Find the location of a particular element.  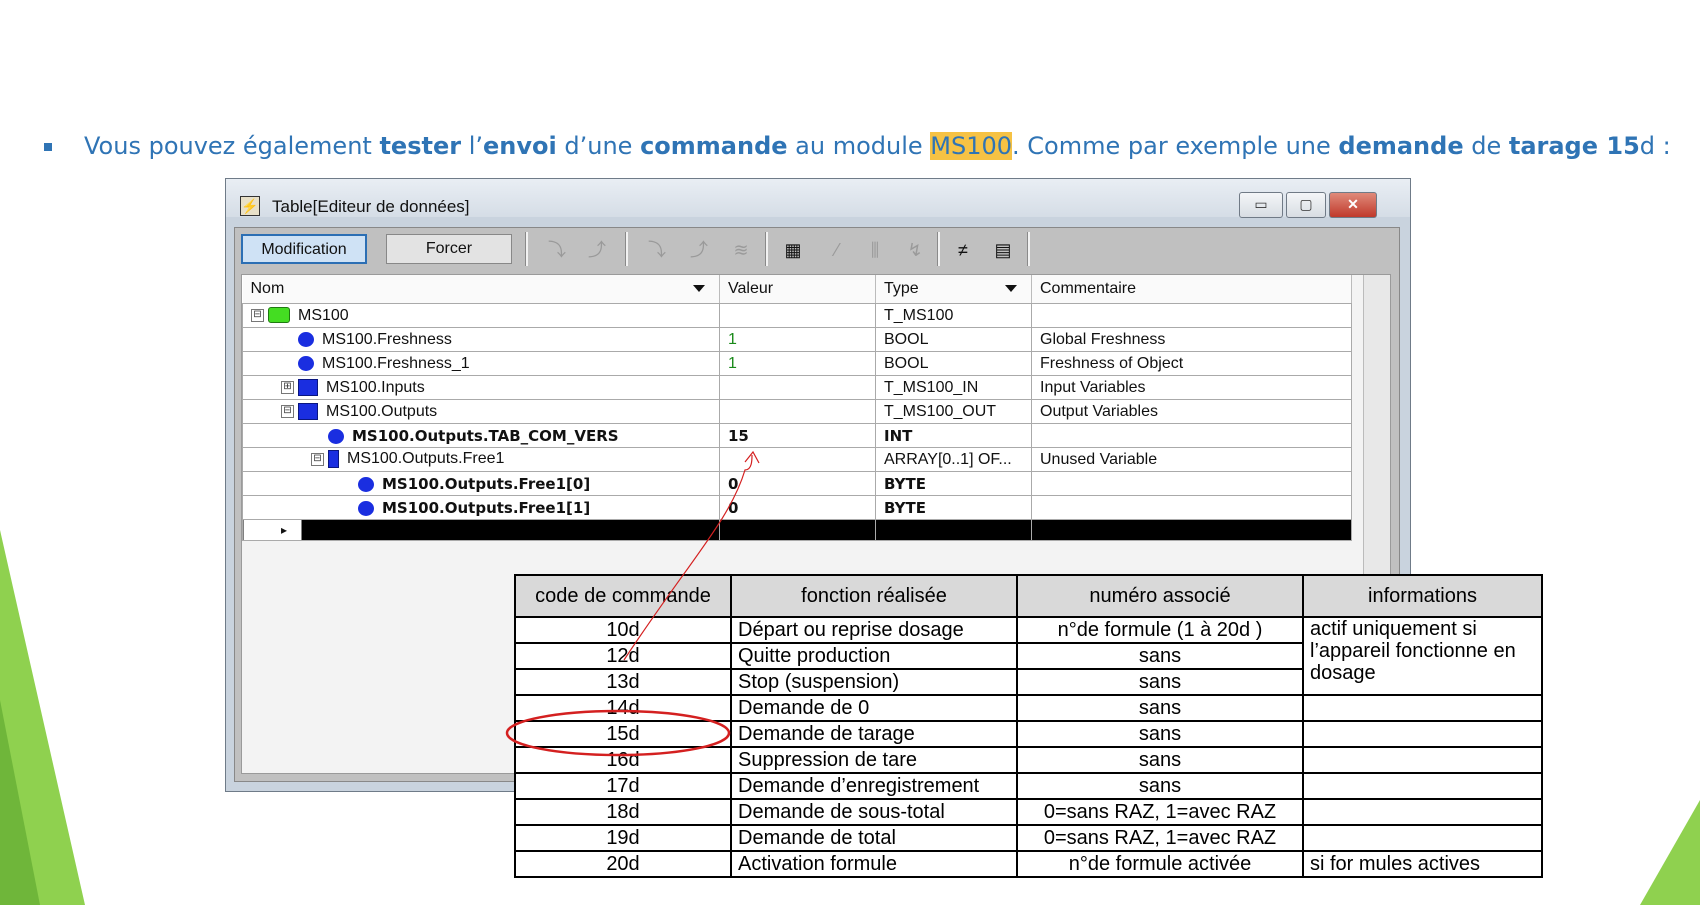

table-row: MS100.Outputs.Free1[1] 0 BYTE is located at coordinates (797, 507).